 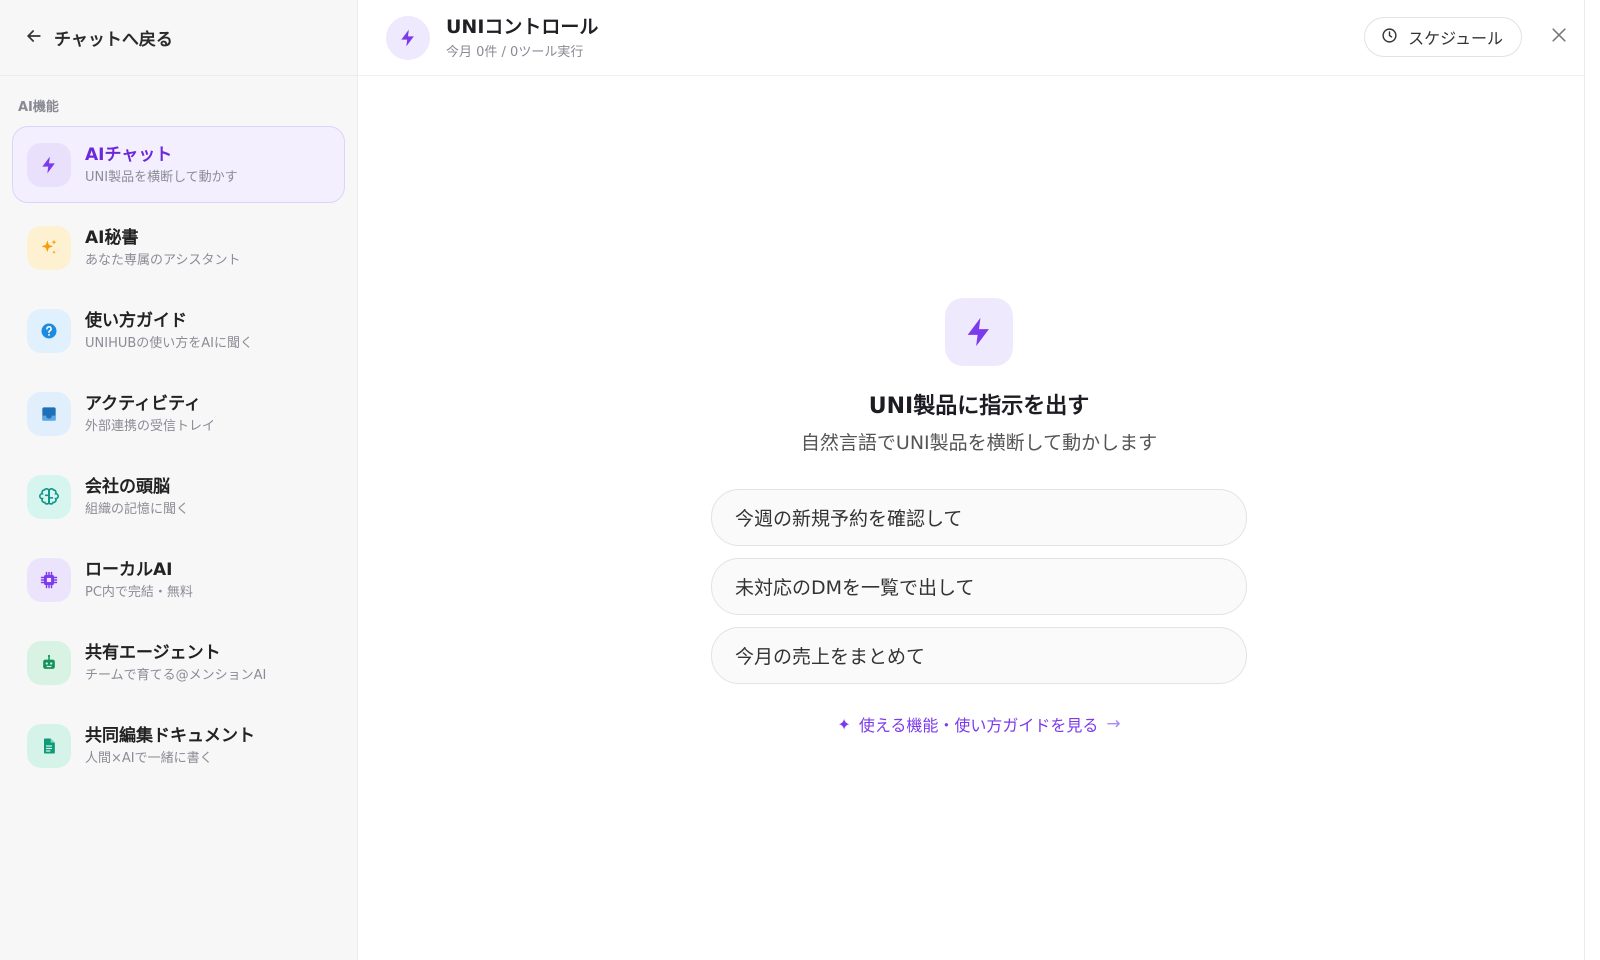 I want to click on help-circle-icon, so click(x=49, y=330).